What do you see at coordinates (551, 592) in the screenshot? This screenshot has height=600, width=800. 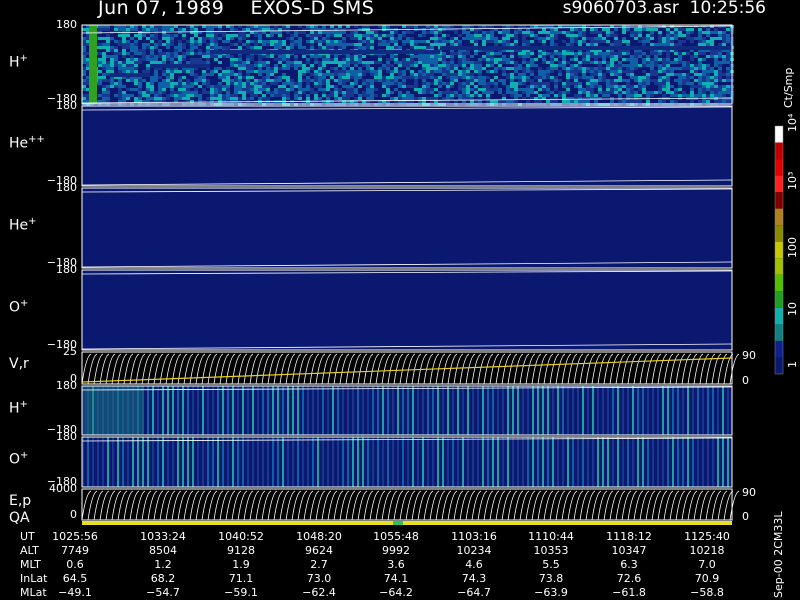 I see `table-cell: −63.9` at bounding box center [551, 592].